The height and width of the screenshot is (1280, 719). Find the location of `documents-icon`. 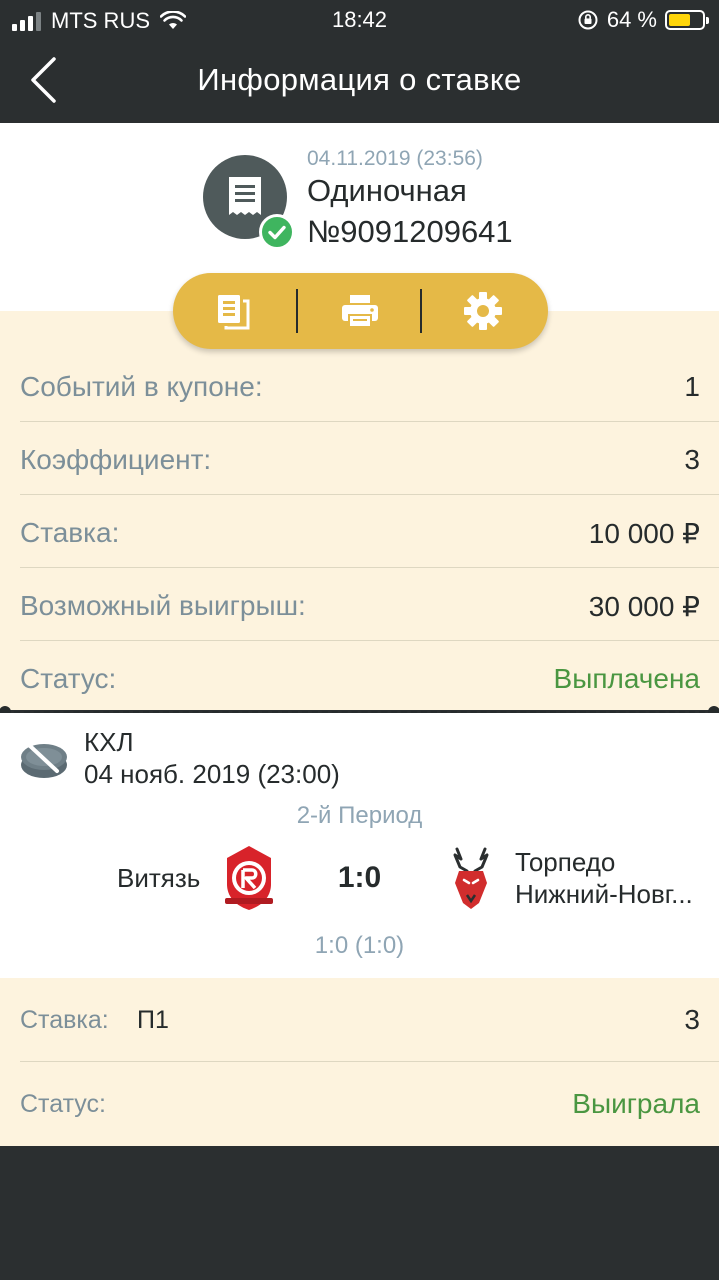

documents-icon is located at coordinates (234, 312).